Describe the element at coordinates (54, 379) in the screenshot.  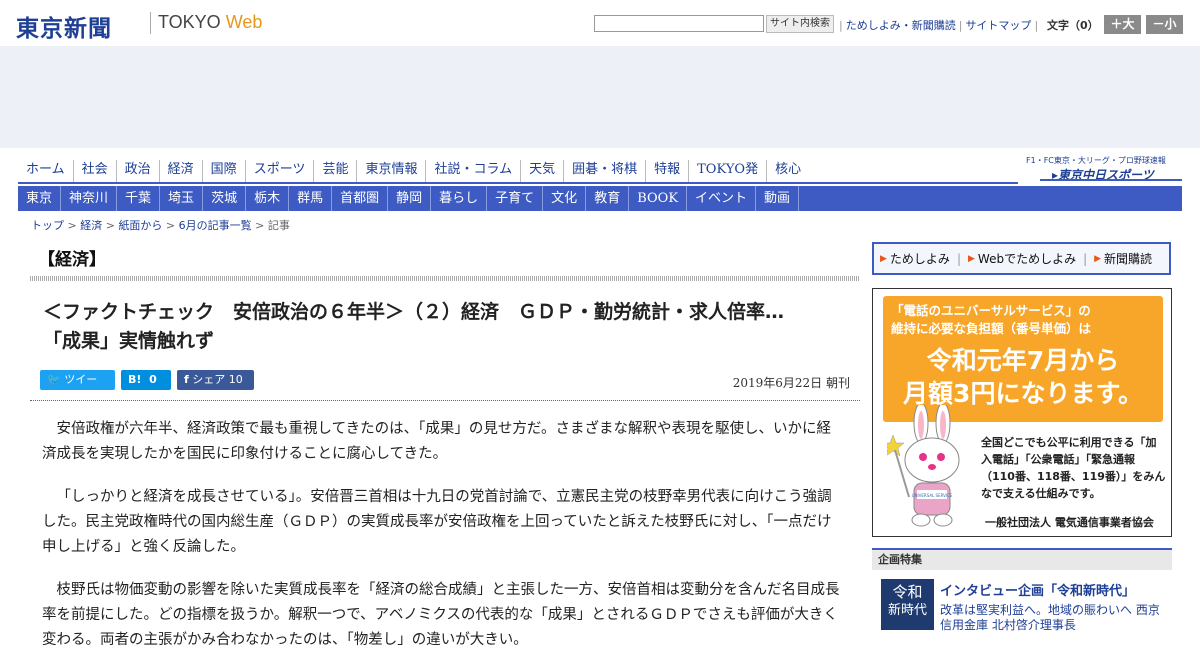
I see `twitter-bird-icon: 🐦` at that location.